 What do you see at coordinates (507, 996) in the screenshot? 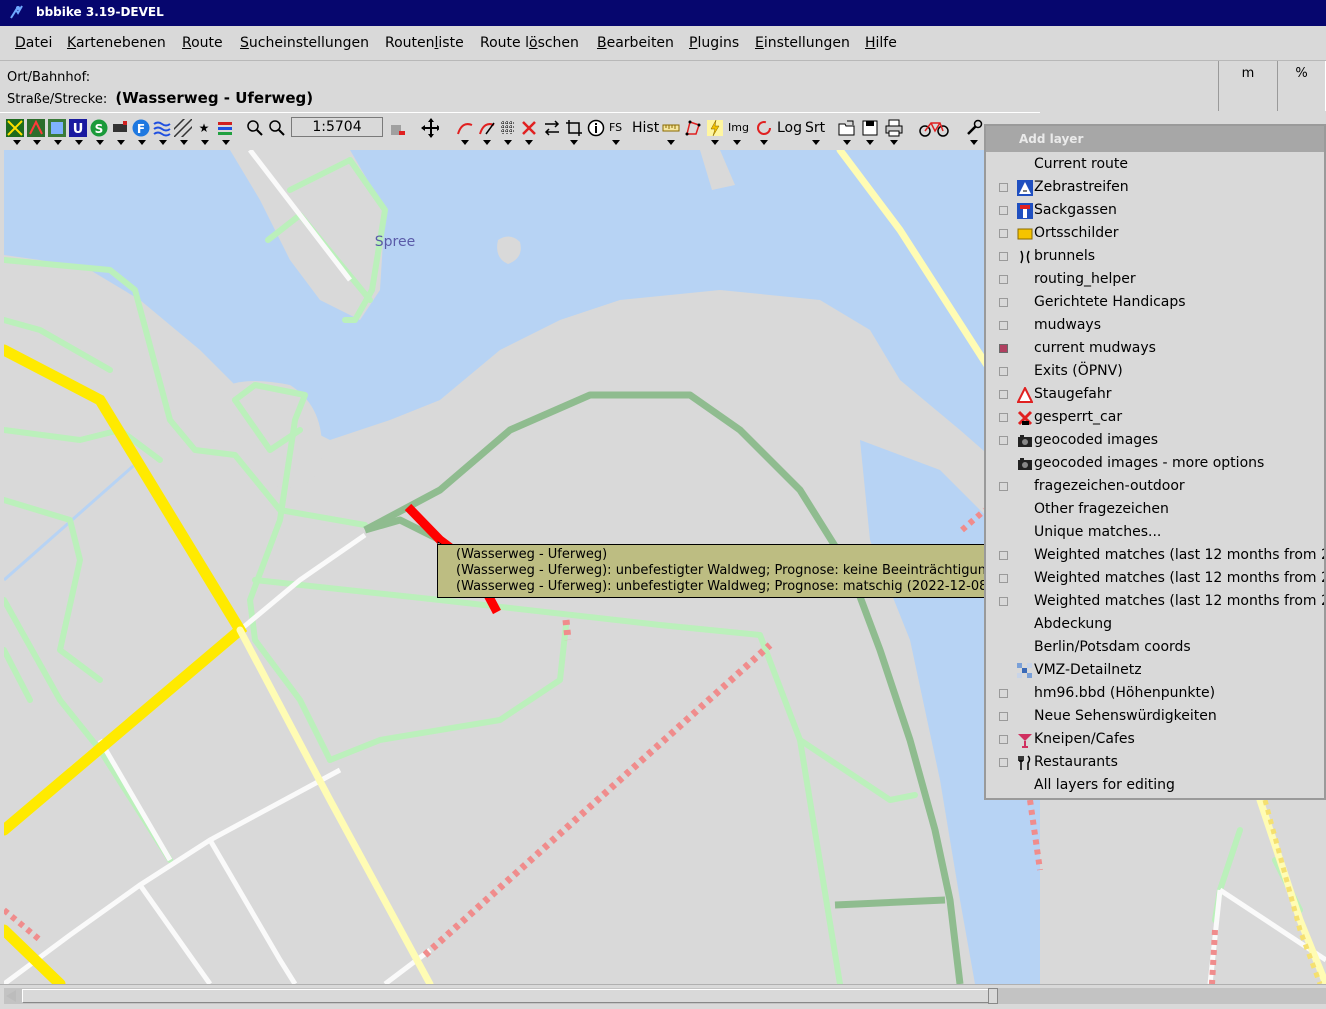
I see `scrollbar-thumb` at bounding box center [507, 996].